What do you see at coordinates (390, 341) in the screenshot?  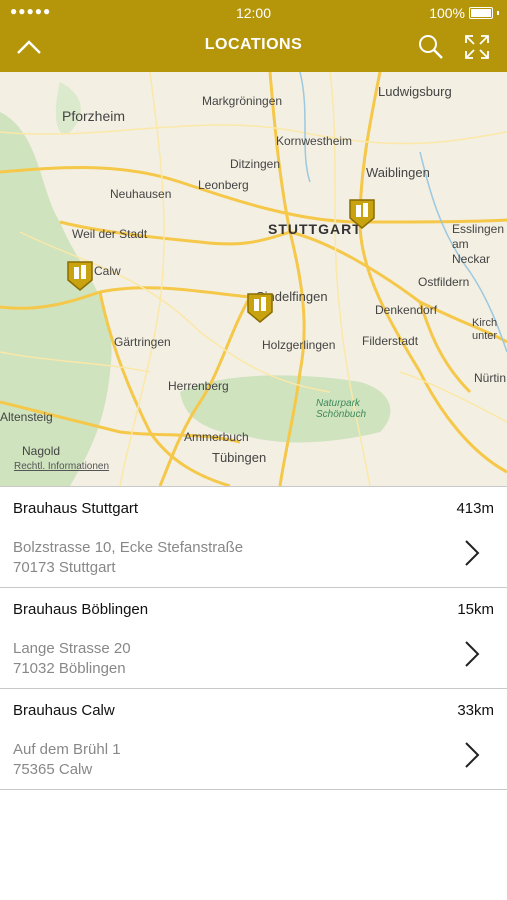 I see `map-label-filderstadt: Filderstadt` at bounding box center [390, 341].